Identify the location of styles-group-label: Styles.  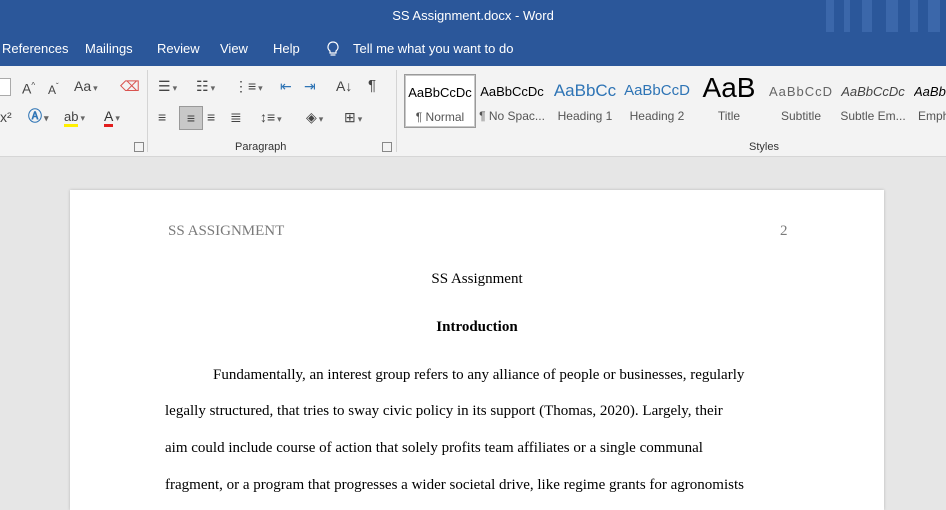
(764, 147).